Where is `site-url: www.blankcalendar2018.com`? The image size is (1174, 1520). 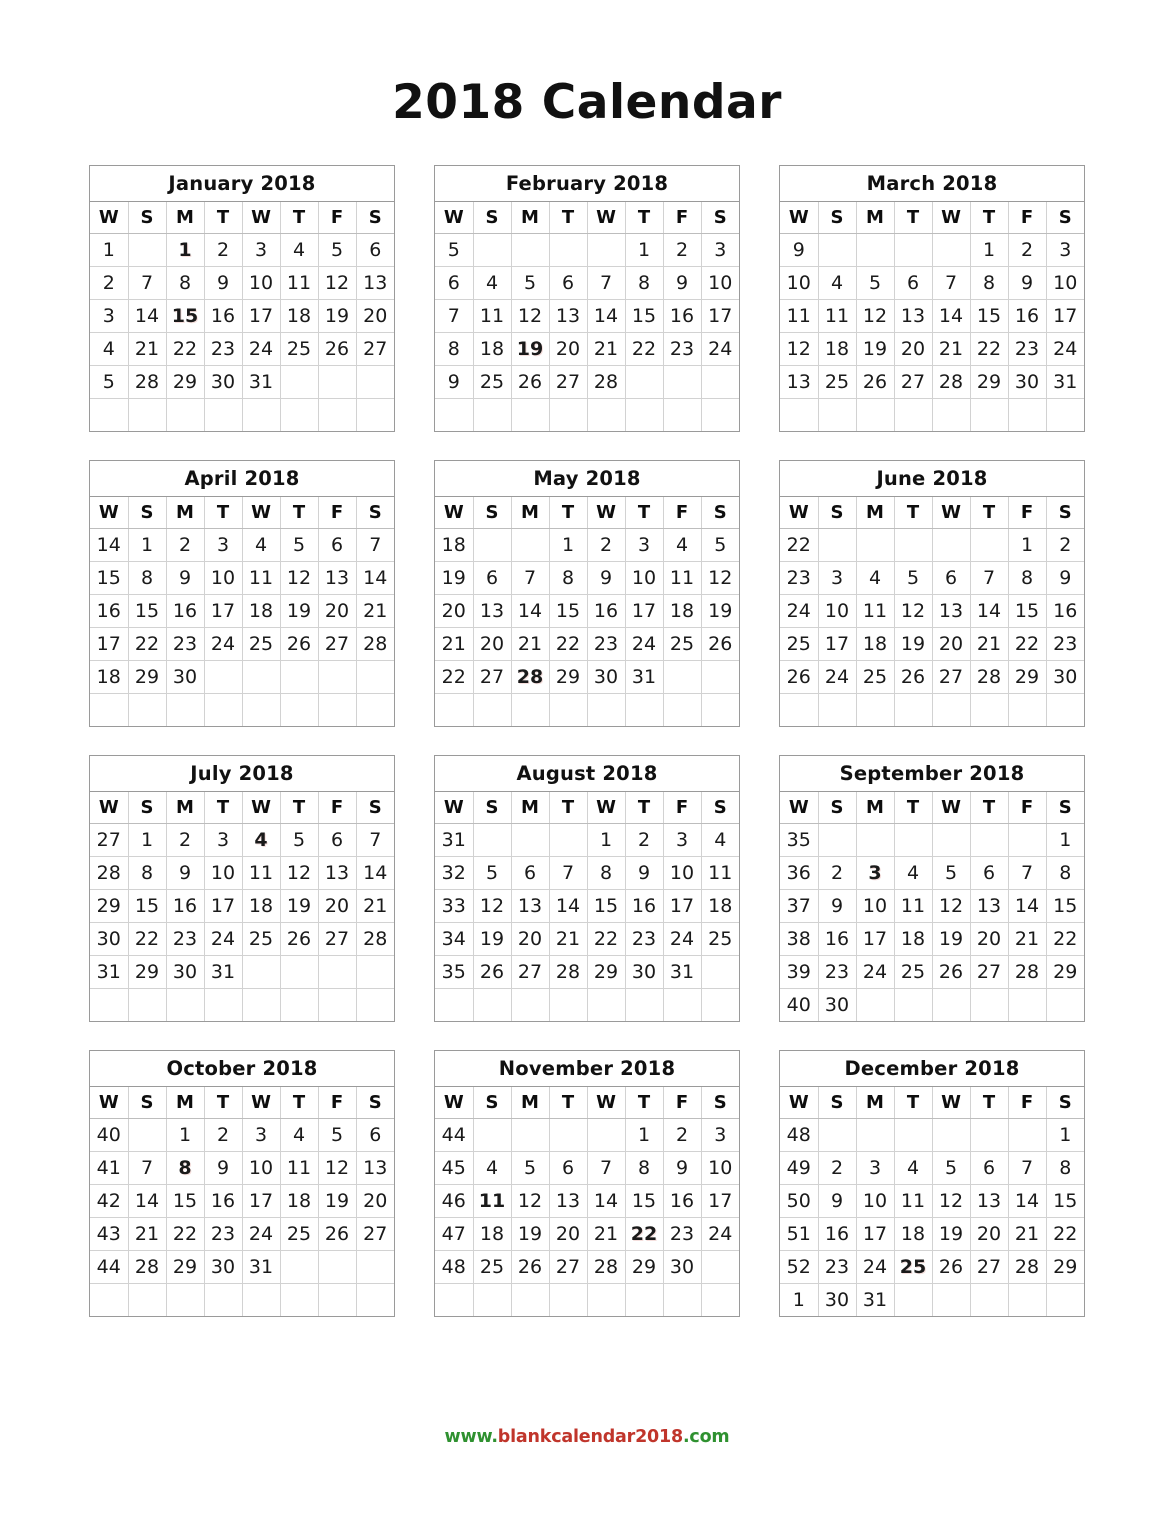 site-url: www.blankcalendar2018.com is located at coordinates (587, 1437).